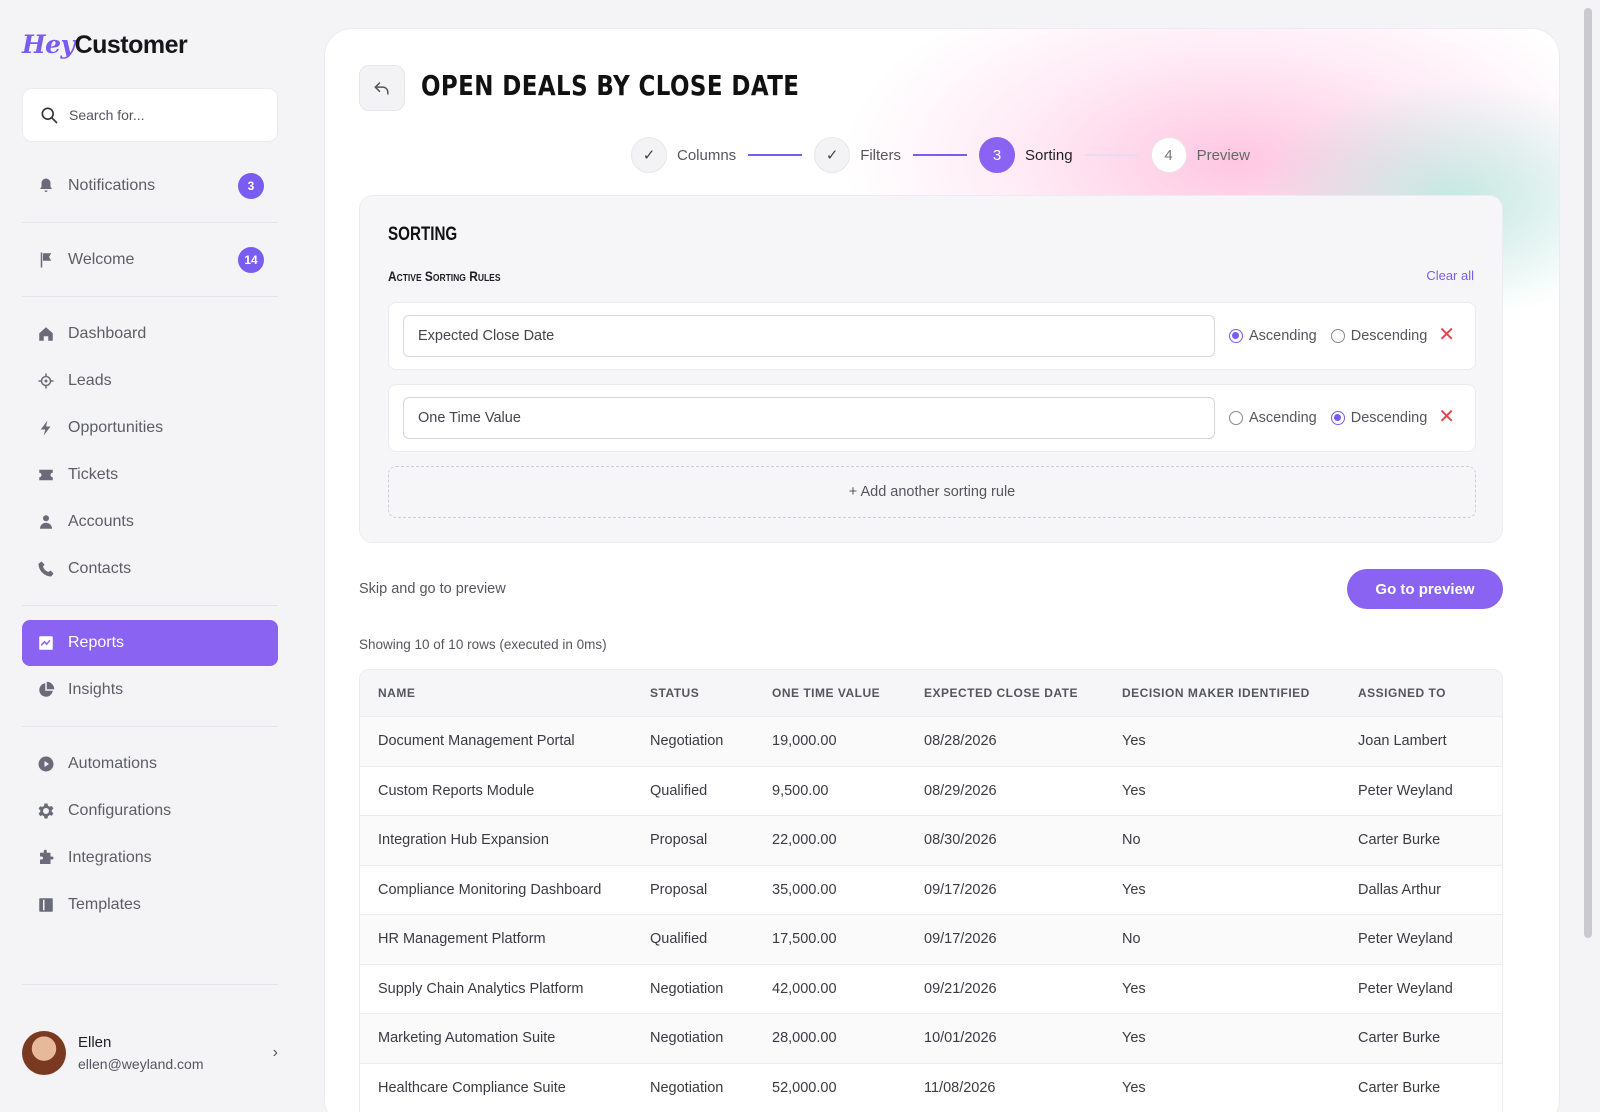  What do you see at coordinates (1131, 840) in the screenshot?
I see `table-cell: No` at bounding box center [1131, 840].